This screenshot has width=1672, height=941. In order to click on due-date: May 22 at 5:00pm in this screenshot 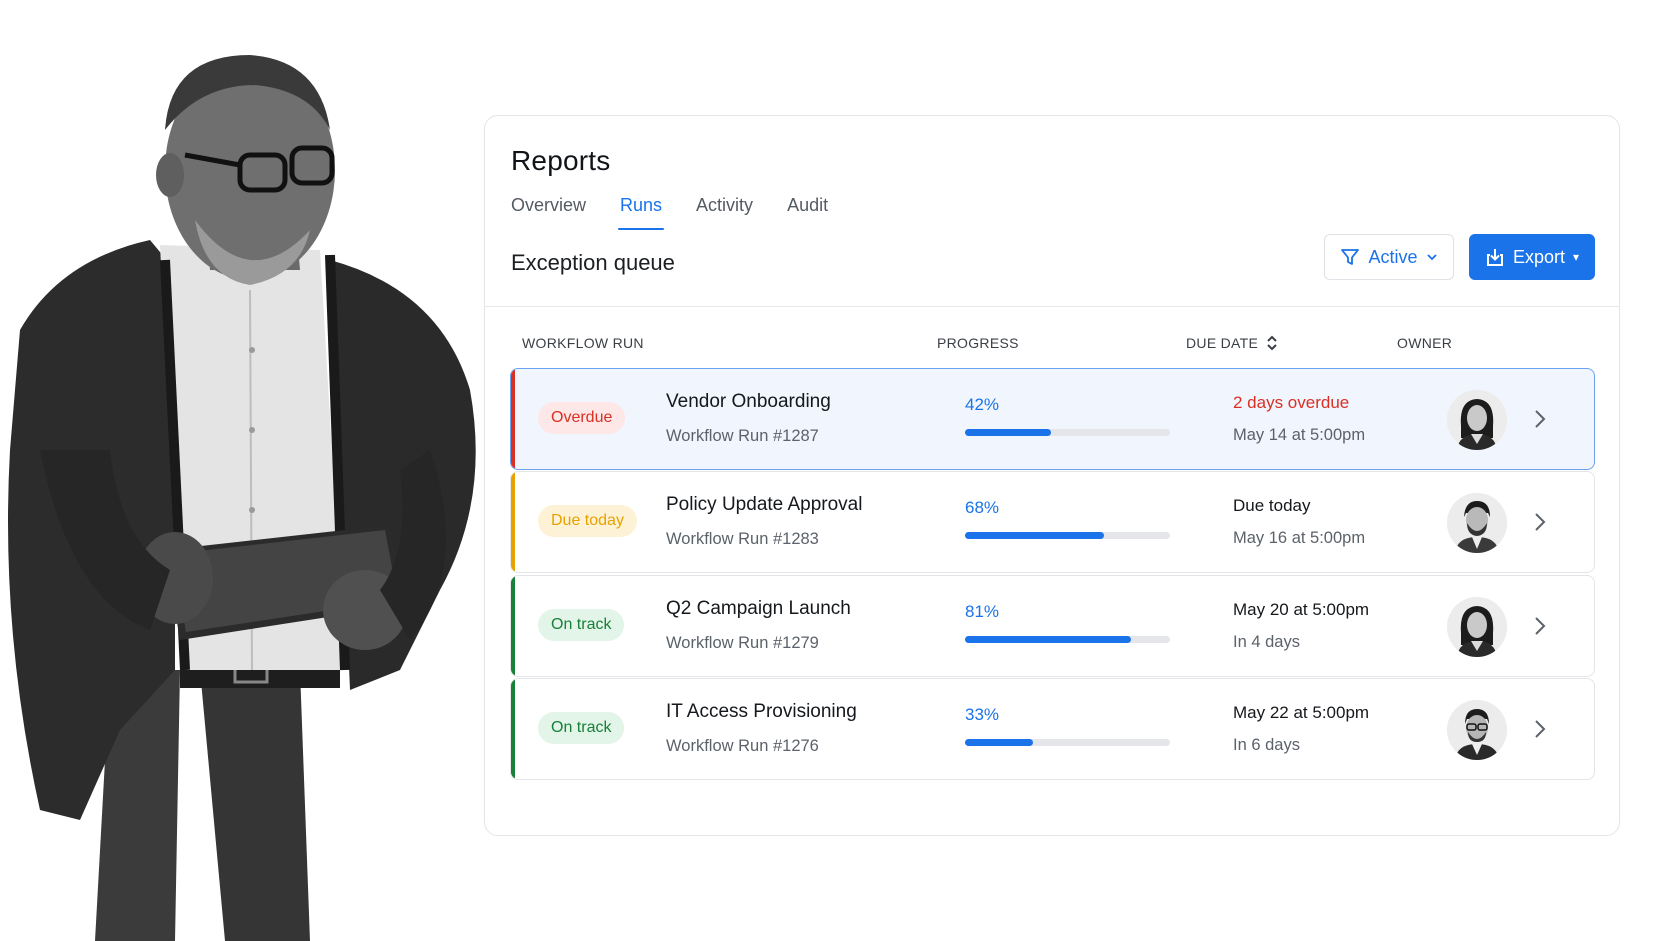, I will do `click(1301, 712)`.